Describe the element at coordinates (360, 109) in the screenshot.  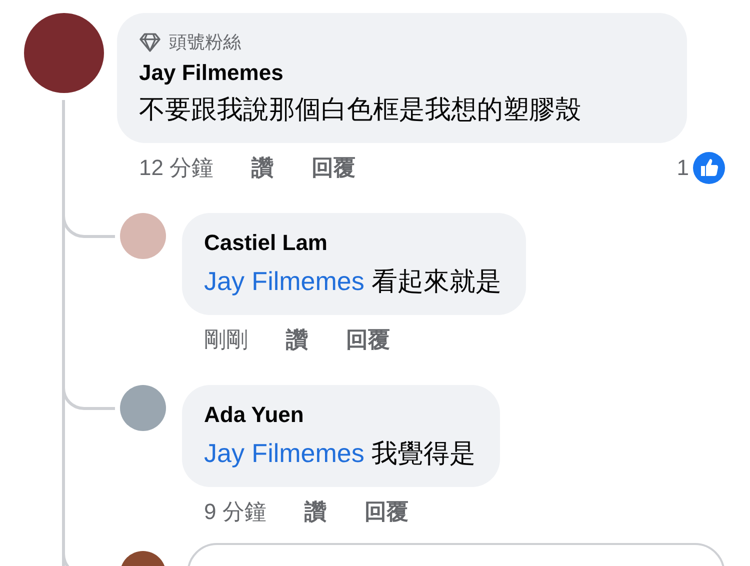
I see `comment-text: 不要跟我說那個白色框是我想的塑膠殼` at that location.